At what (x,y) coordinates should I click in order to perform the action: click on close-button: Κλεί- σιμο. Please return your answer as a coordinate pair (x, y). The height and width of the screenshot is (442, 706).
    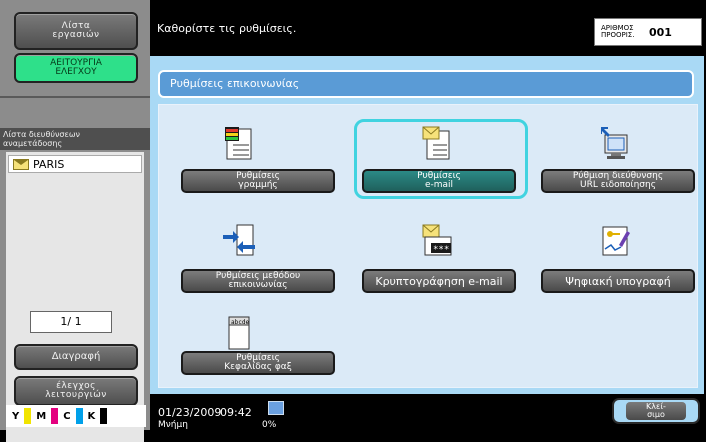
    Looking at the image, I should click on (656, 411).